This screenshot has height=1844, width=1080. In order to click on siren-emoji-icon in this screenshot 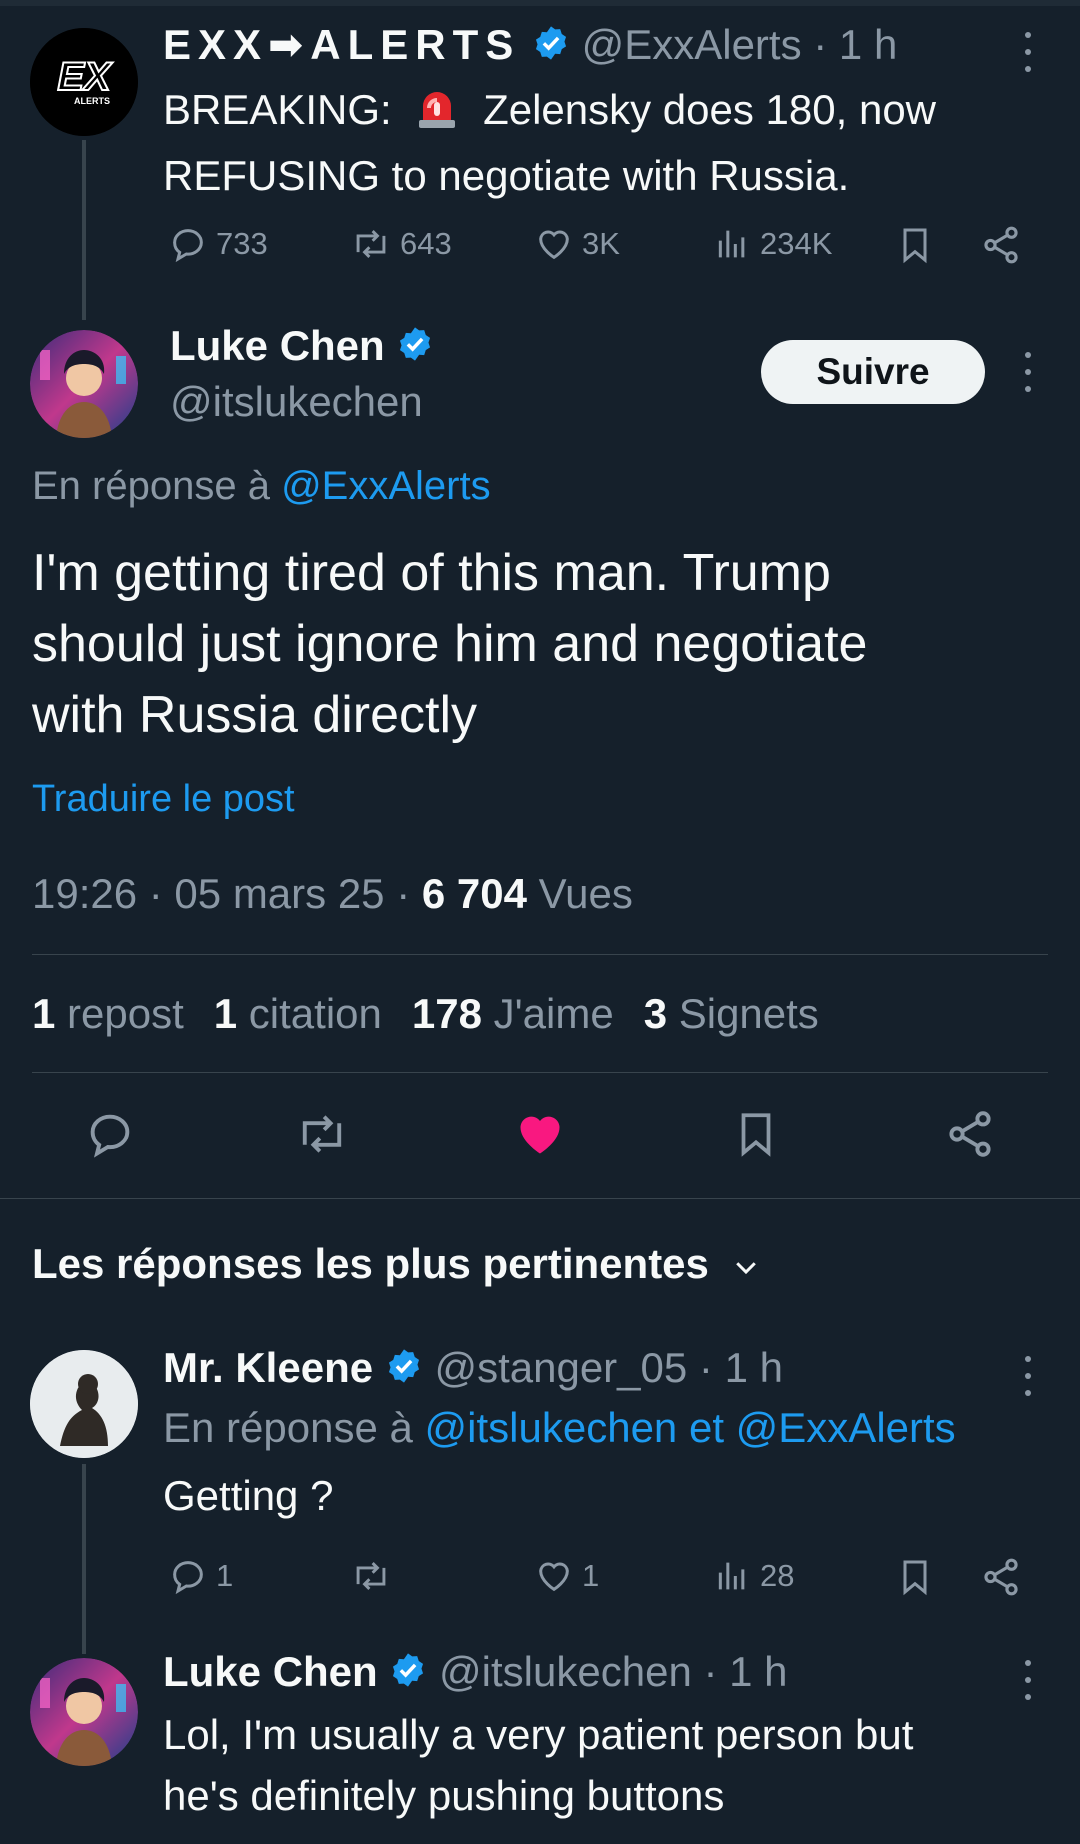, I will do `click(437, 116)`.